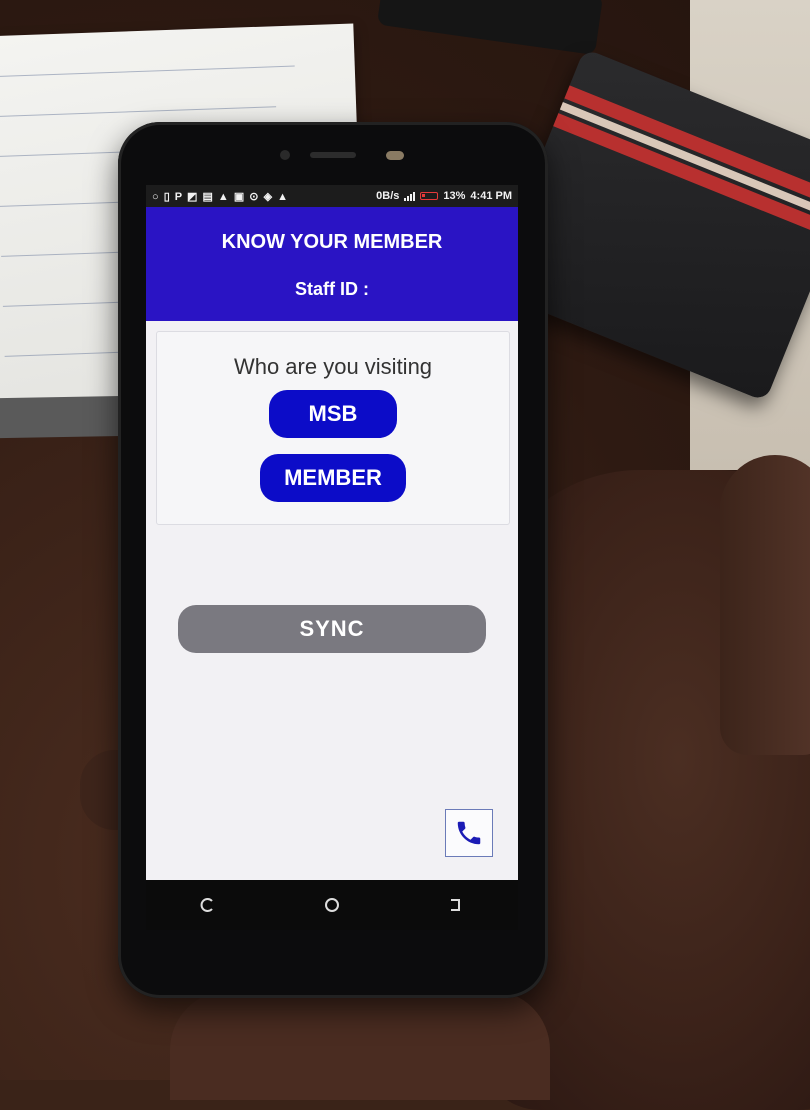 The image size is (810, 1110). Describe the element at coordinates (333, 414) in the screenshot. I see `msb-button: MSB` at that location.